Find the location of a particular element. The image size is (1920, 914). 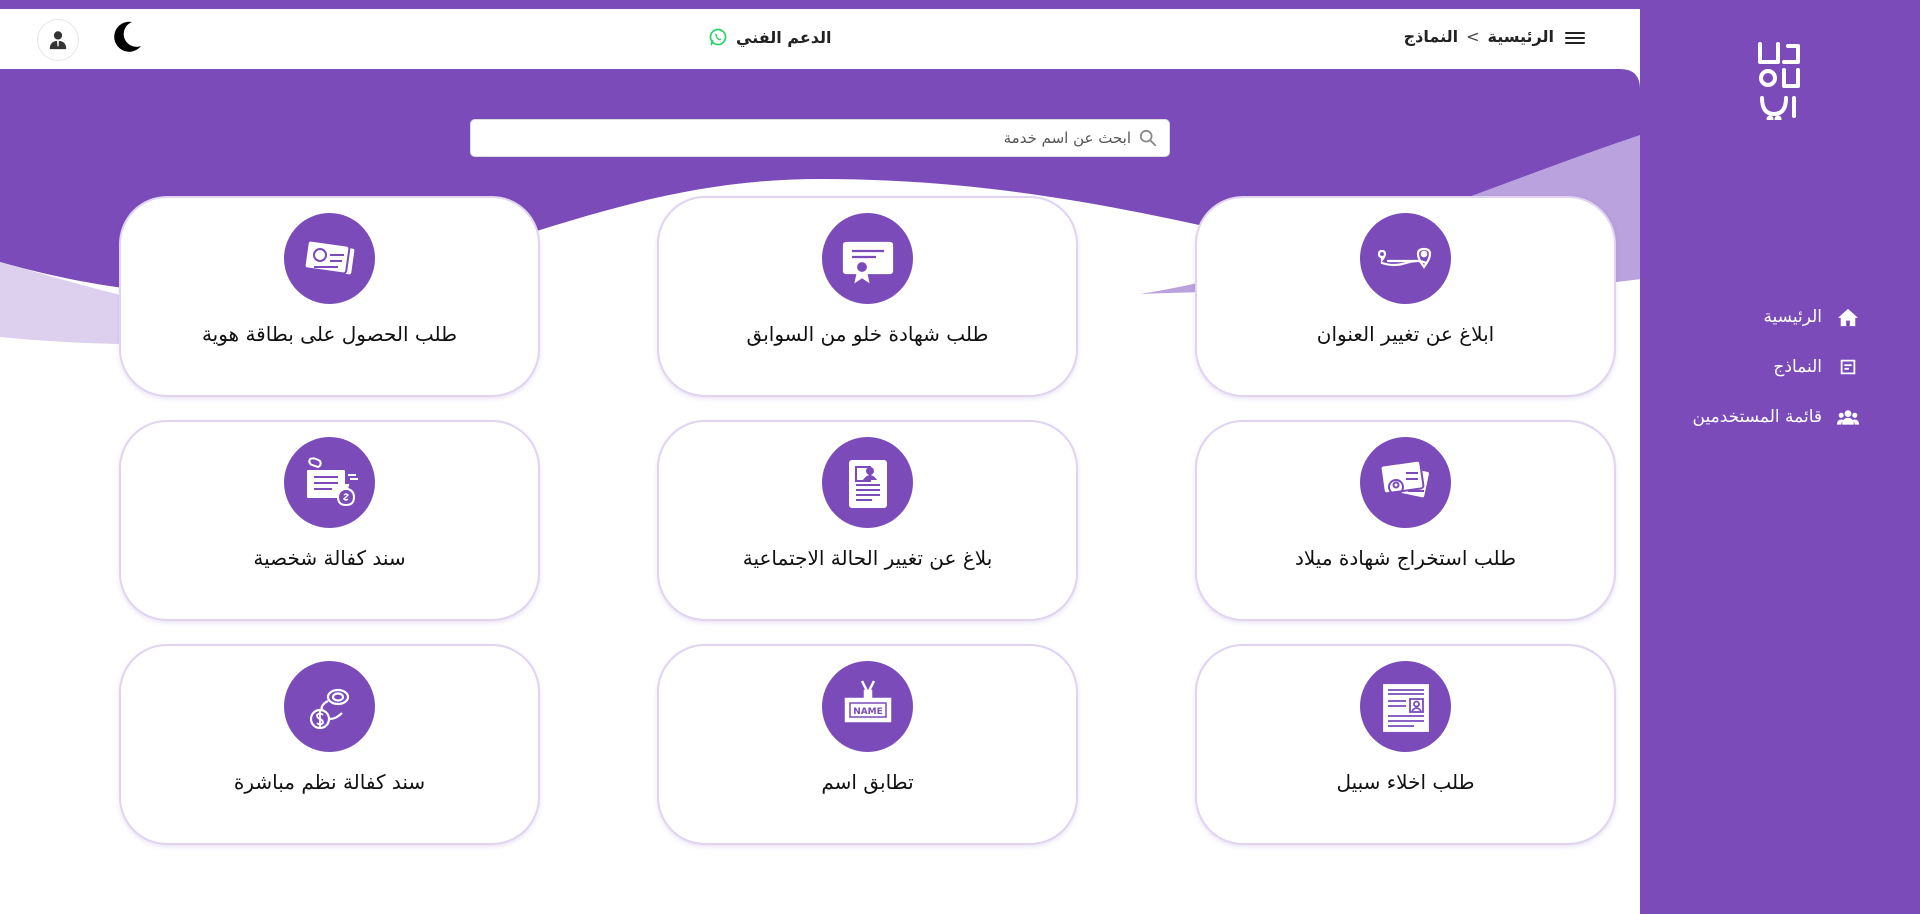

certificate-icon is located at coordinates (867, 258).